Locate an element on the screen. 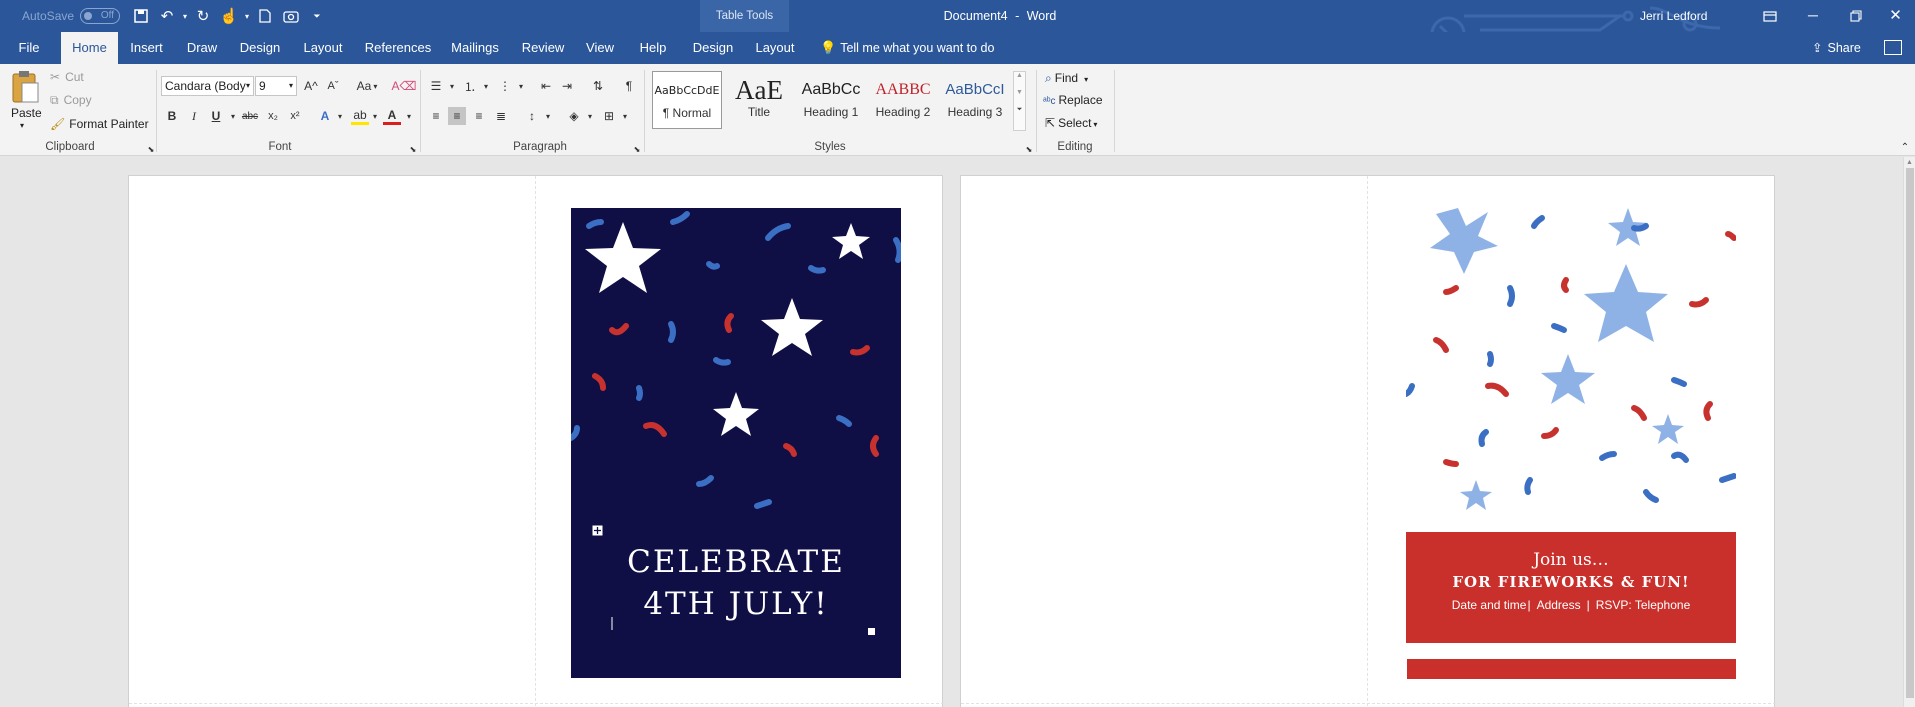 This screenshot has height=707, width=1915. card-front: CELEBRATE 4TH JULY! is located at coordinates (736, 443).